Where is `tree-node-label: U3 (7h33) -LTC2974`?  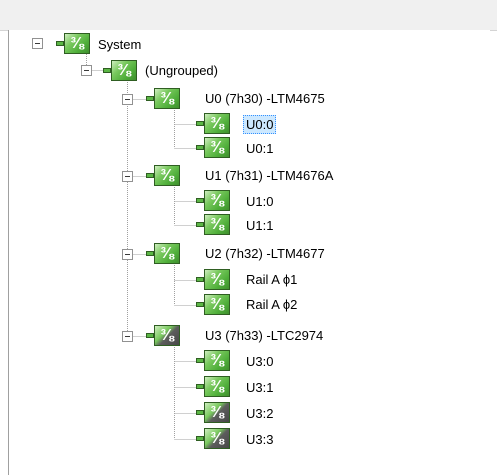
tree-node-label: U3 (7h33) -LTC2974 is located at coordinates (264, 335).